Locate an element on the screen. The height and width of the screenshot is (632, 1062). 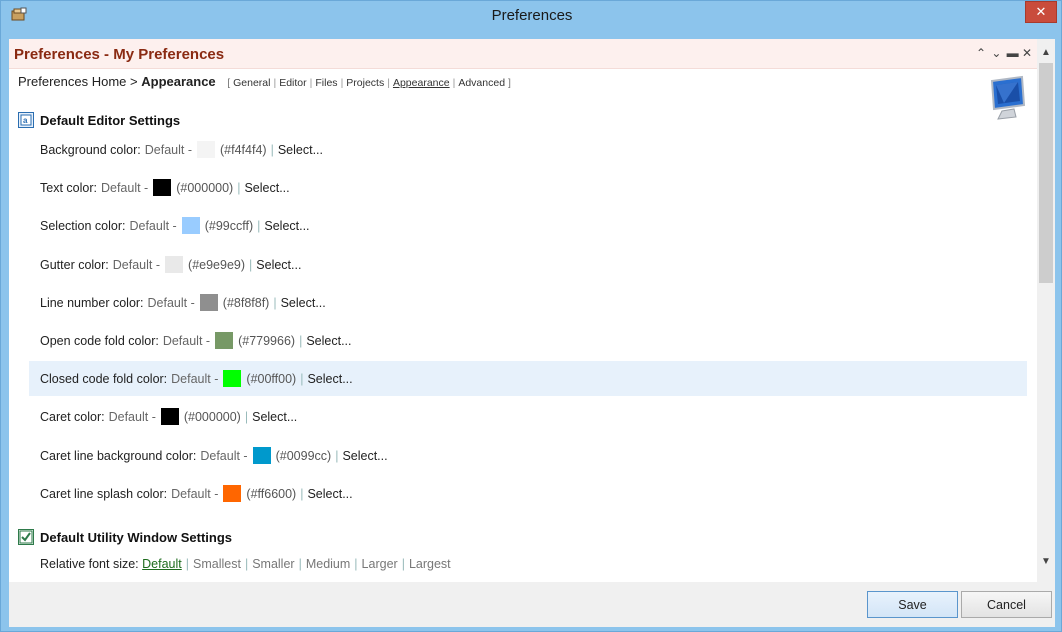
color-setting-label: Caret color: is located at coordinates (72, 416).